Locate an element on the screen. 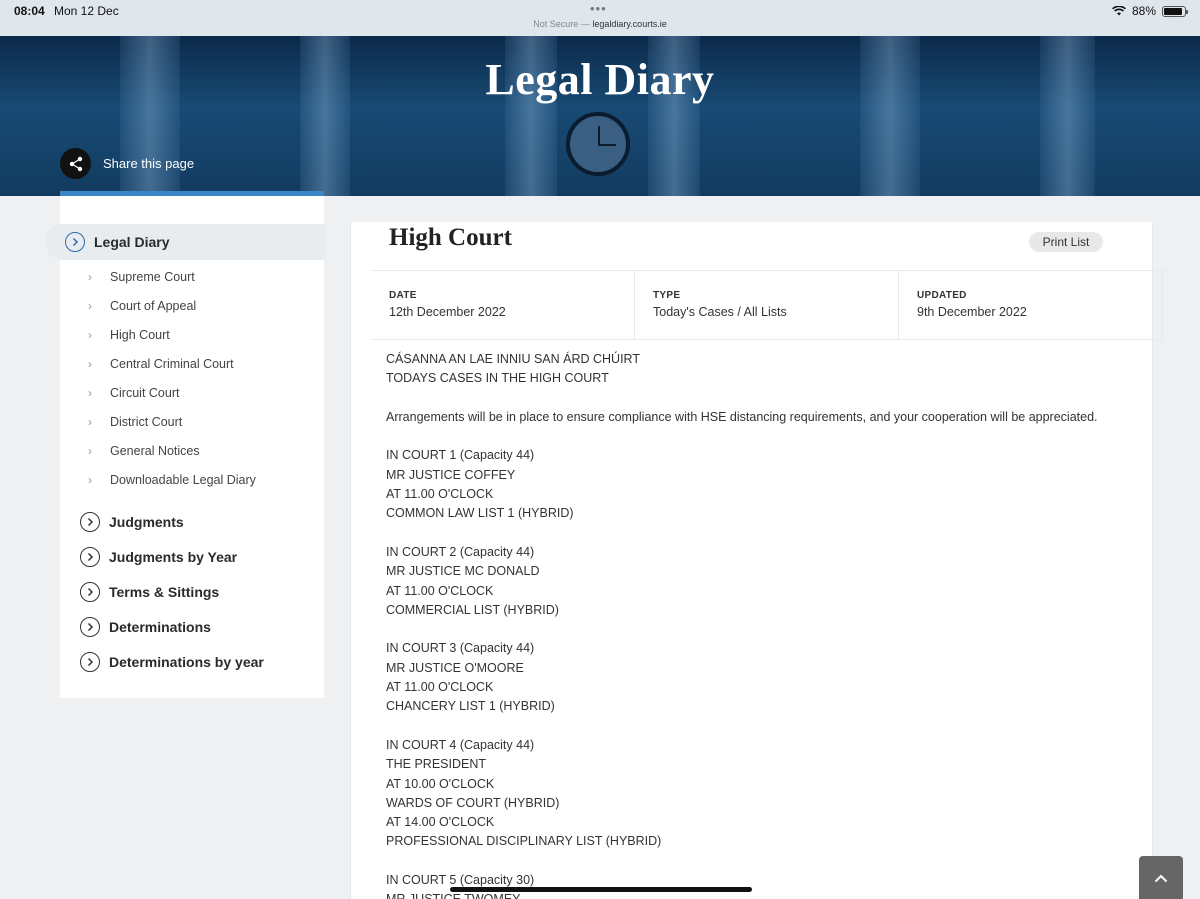 This screenshot has height=899, width=1200. sidebar-subitem-circuit-court: › Circuit Court is located at coordinates (133, 393).